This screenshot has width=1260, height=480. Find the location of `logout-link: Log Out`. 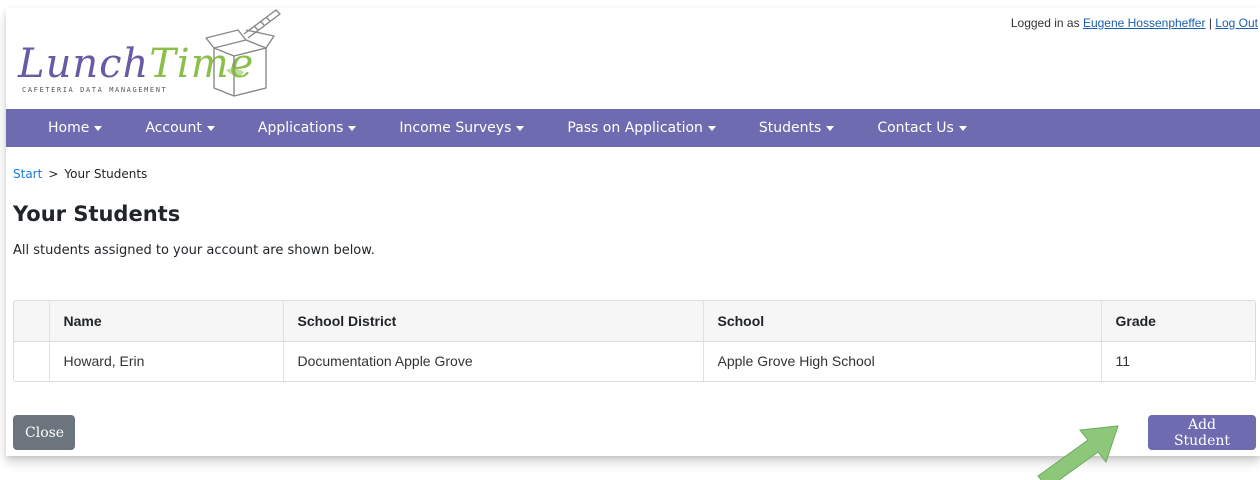

logout-link: Log Out is located at coordinates (1236, 23).